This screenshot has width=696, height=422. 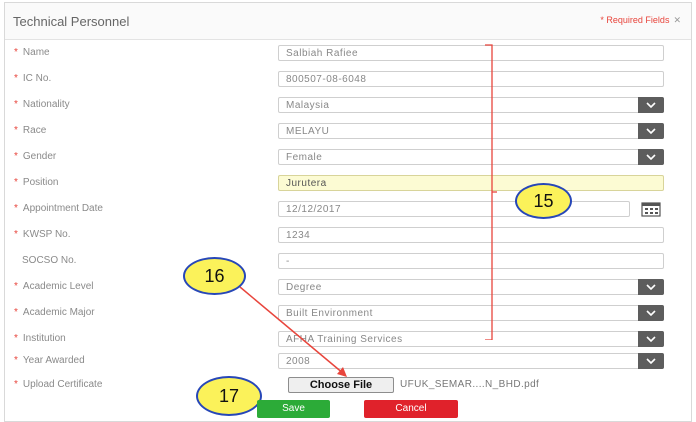 What do you see at coordinates (306, 183) in the screenshot?
I see `field-value: Jurutera` at bounding box center [306, 183].